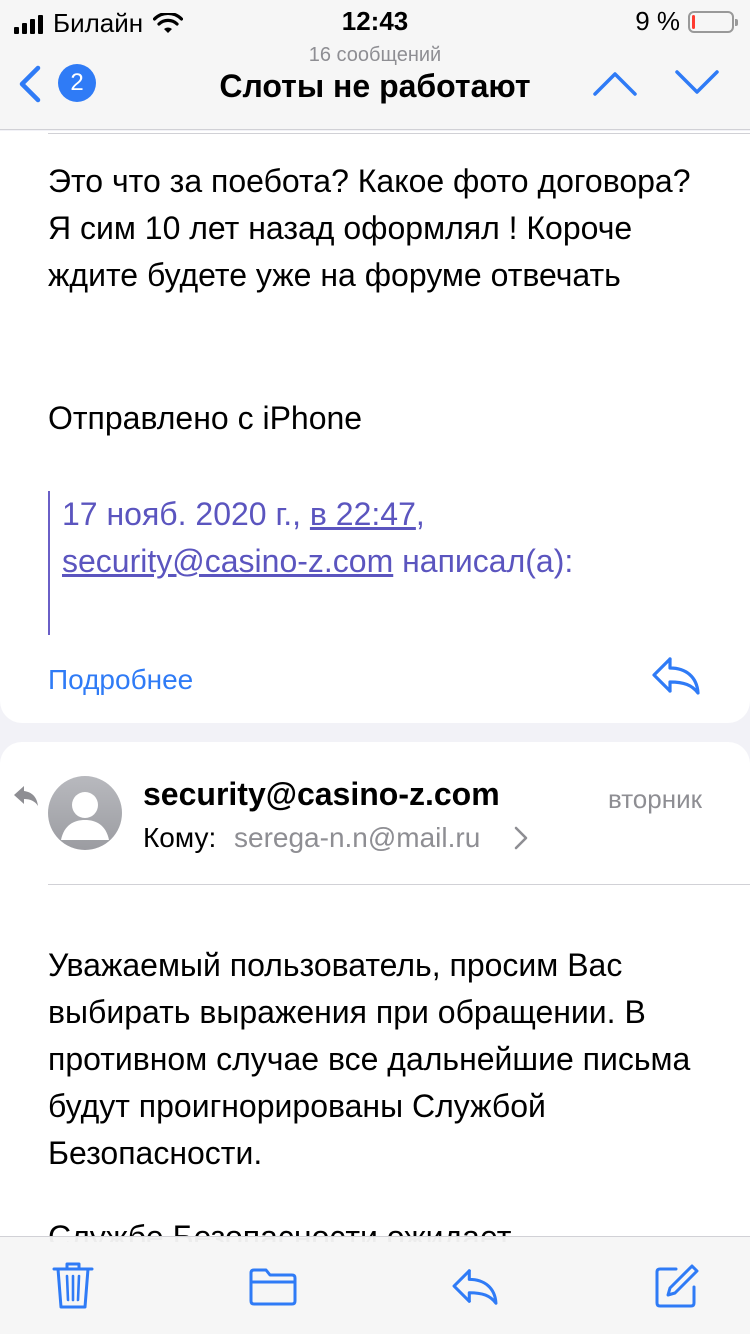 This screenshot has height=1334, width=750. Describe the element at coordinates (26, 796) in the screenshot. I see `replied-arrow-icon` at that location.